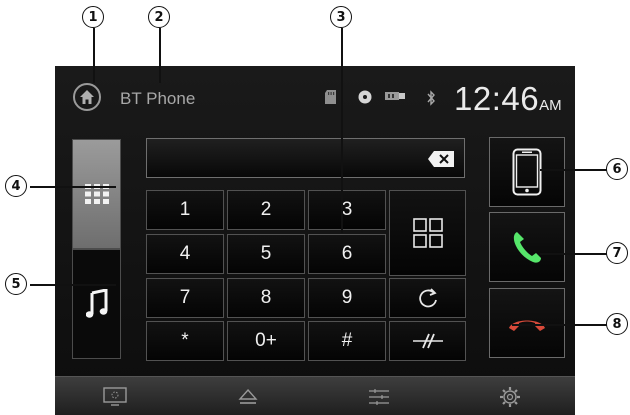 Image resolution: width=630 pixels, height=415 pixels. Describe the element at coordinates (266, 341) in the screenshot. I see `key-0-plus: 0+` at that location.